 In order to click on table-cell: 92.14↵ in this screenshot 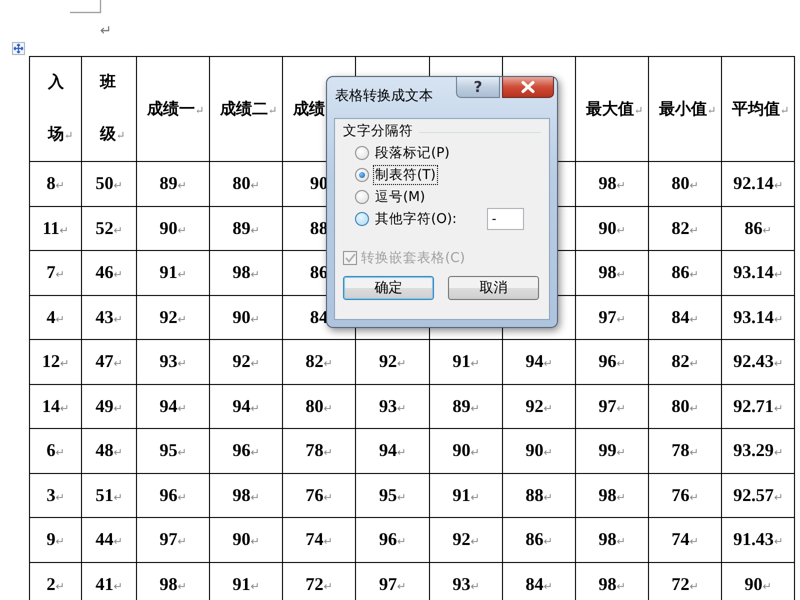, I will do `click(758, 183)`.